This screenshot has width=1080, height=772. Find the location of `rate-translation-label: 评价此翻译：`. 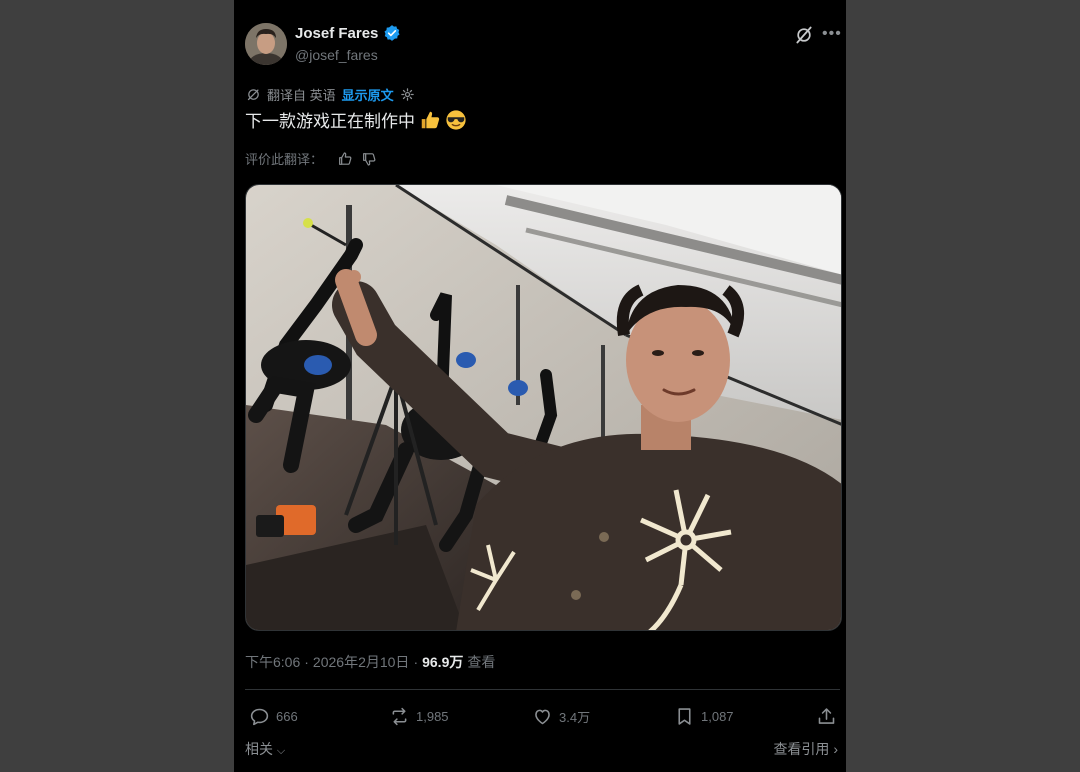

rate-translation-label: 评价此翻译： is located at coordinates (284, 159).